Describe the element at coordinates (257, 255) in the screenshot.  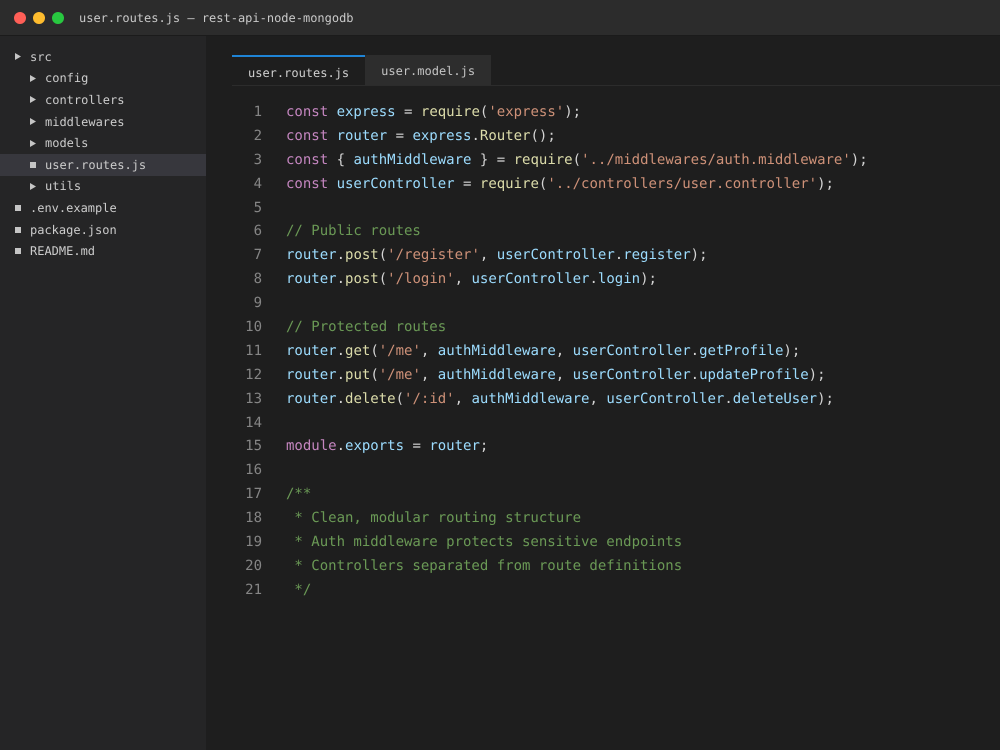
I see `line-number: 7` at that location.